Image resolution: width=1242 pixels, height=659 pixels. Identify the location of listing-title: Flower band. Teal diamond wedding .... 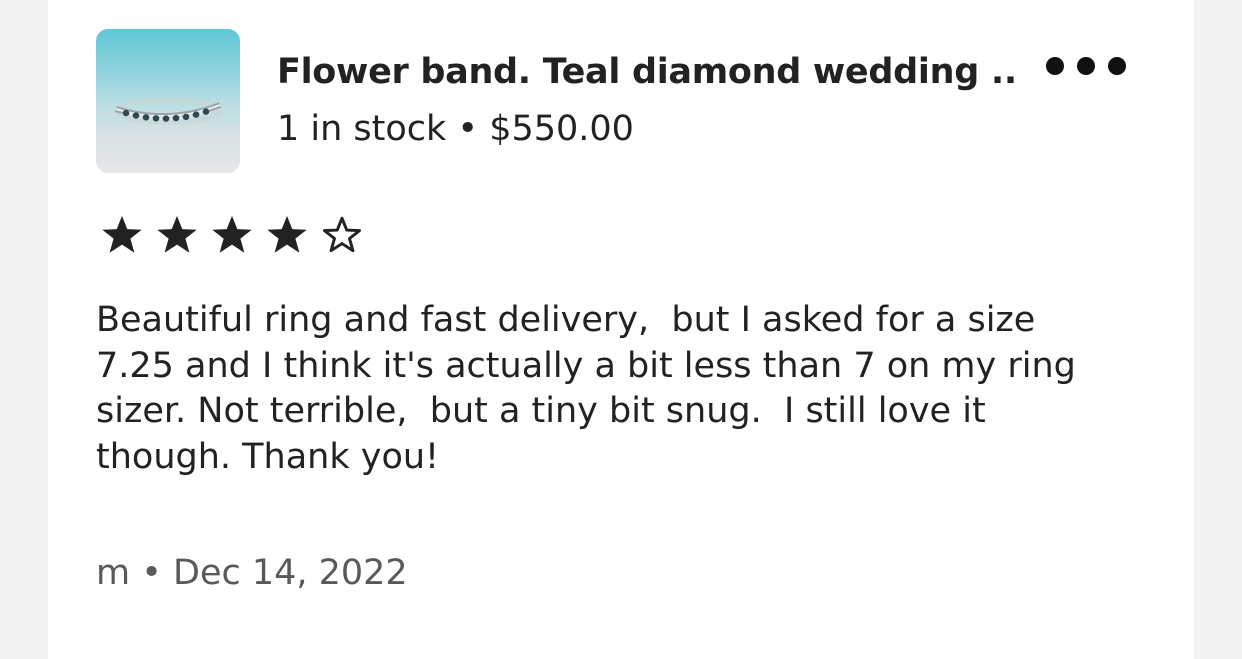
(647, 72).